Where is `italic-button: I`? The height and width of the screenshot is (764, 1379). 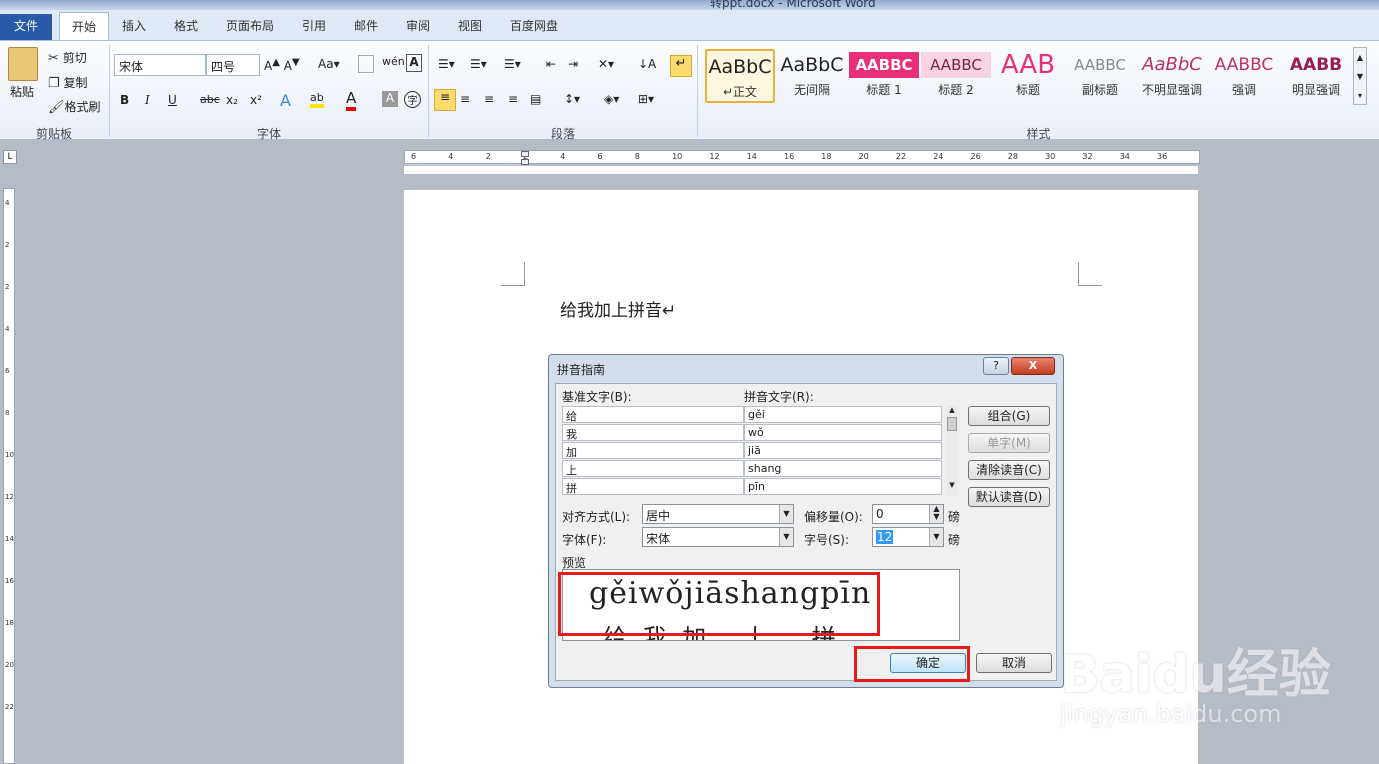 italic-button: I is located at coordinates (147, 100).